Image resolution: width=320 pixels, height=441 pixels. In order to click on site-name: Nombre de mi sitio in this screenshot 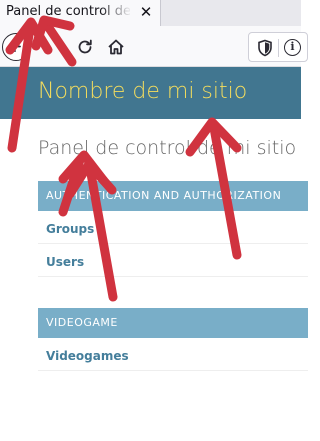, I will do `click(142, 91)`.